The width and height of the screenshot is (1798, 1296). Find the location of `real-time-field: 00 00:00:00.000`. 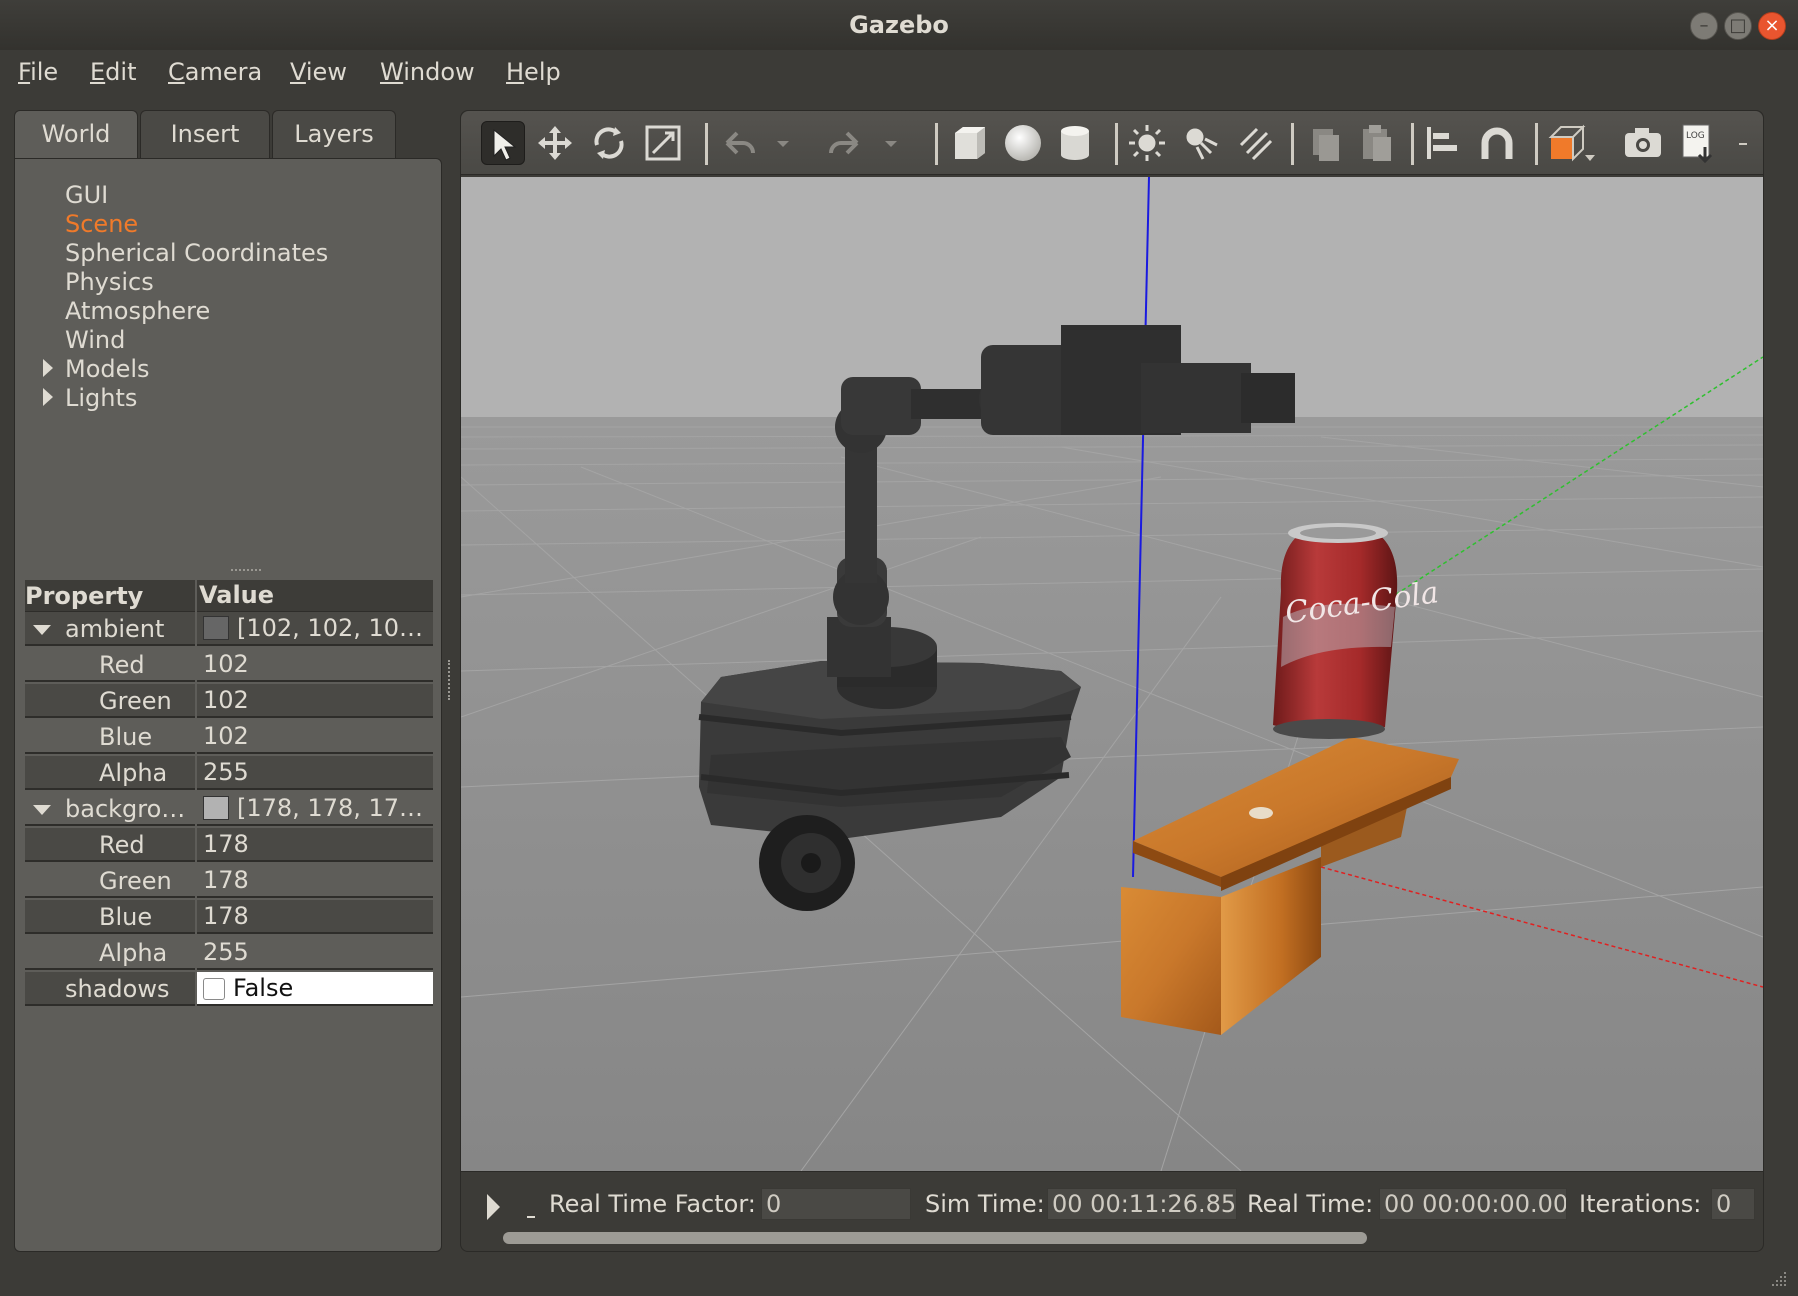

real-time-field: 00 00:00:00.000 is located at coordinates (1473, 1204).